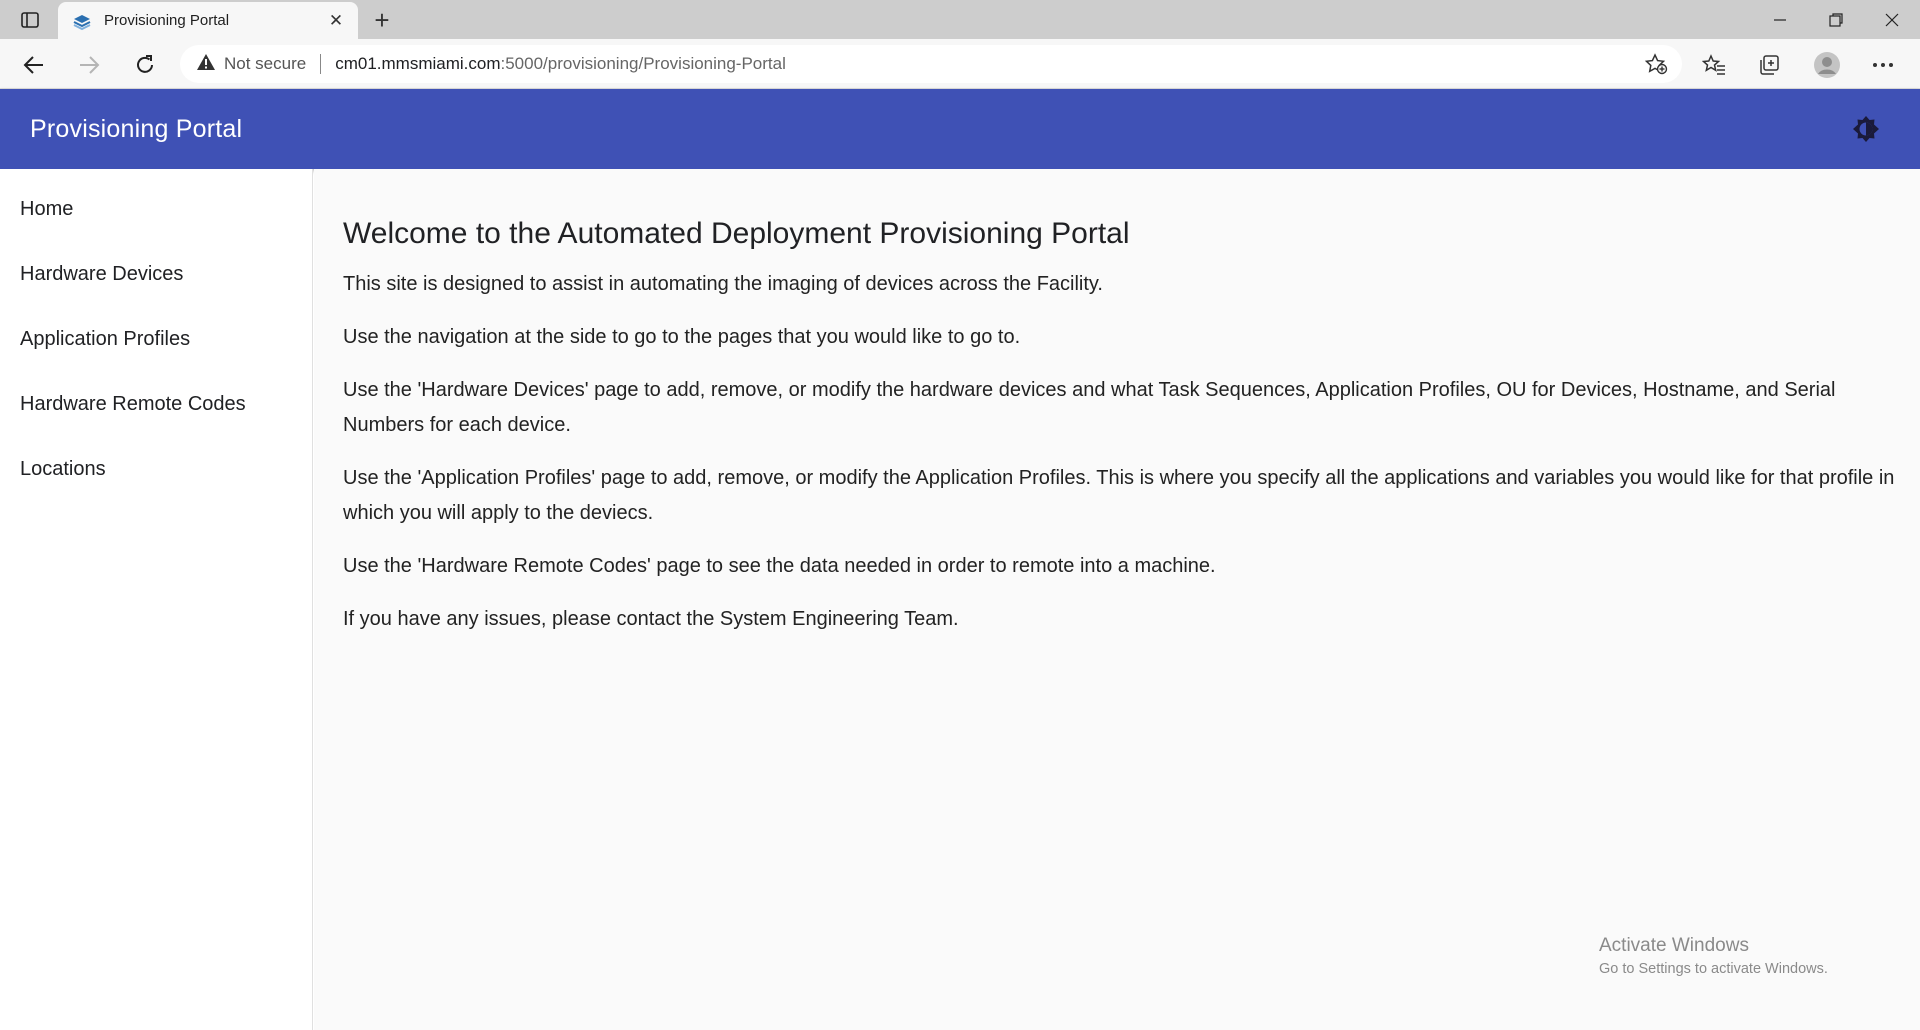 The width and height of the screenshot is (1920, 1030). What do you see at coordinates (265, 63) in the screenshot?
I see `security-label: Not secure` at bounding box center [265, 63].